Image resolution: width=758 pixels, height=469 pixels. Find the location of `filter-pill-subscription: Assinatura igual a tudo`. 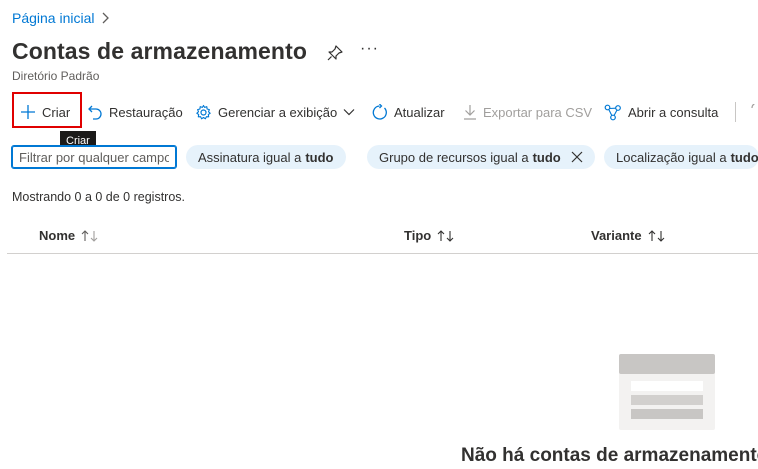

filter-pill-subscription: Assinatura igual a tudo is located at coordinates (266, 157).